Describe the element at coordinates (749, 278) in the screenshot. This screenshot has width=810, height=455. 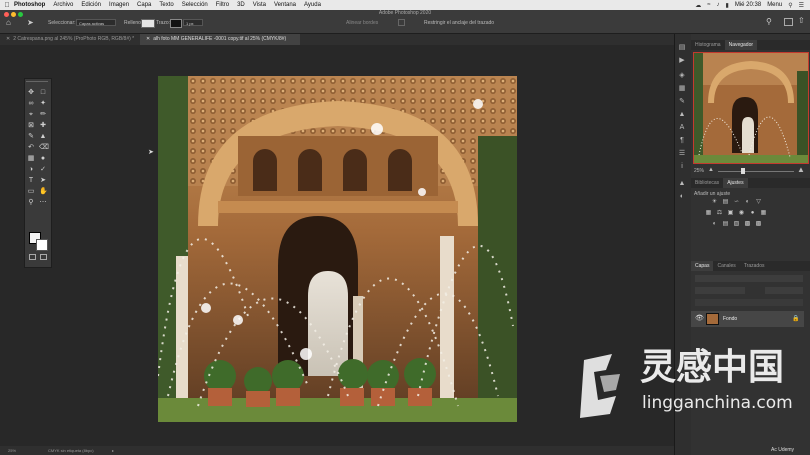
I see `layer-filter-field` at that location.